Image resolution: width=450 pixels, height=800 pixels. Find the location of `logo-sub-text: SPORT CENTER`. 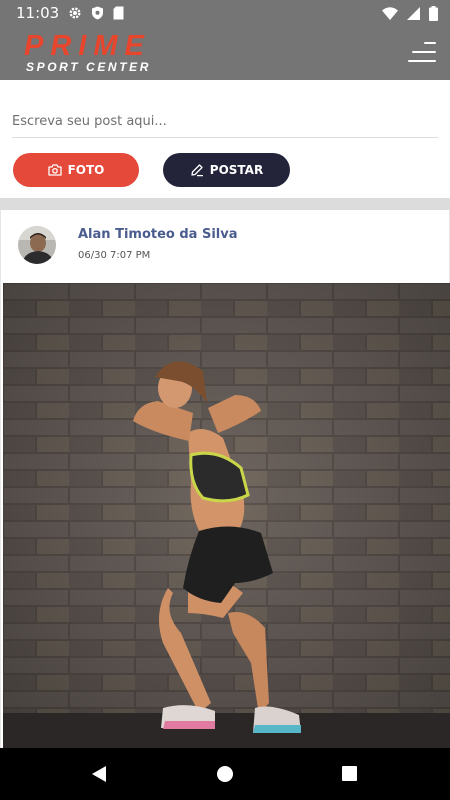

logo-sub-text: SPORT CENTER is located at coordinates (88, 67).